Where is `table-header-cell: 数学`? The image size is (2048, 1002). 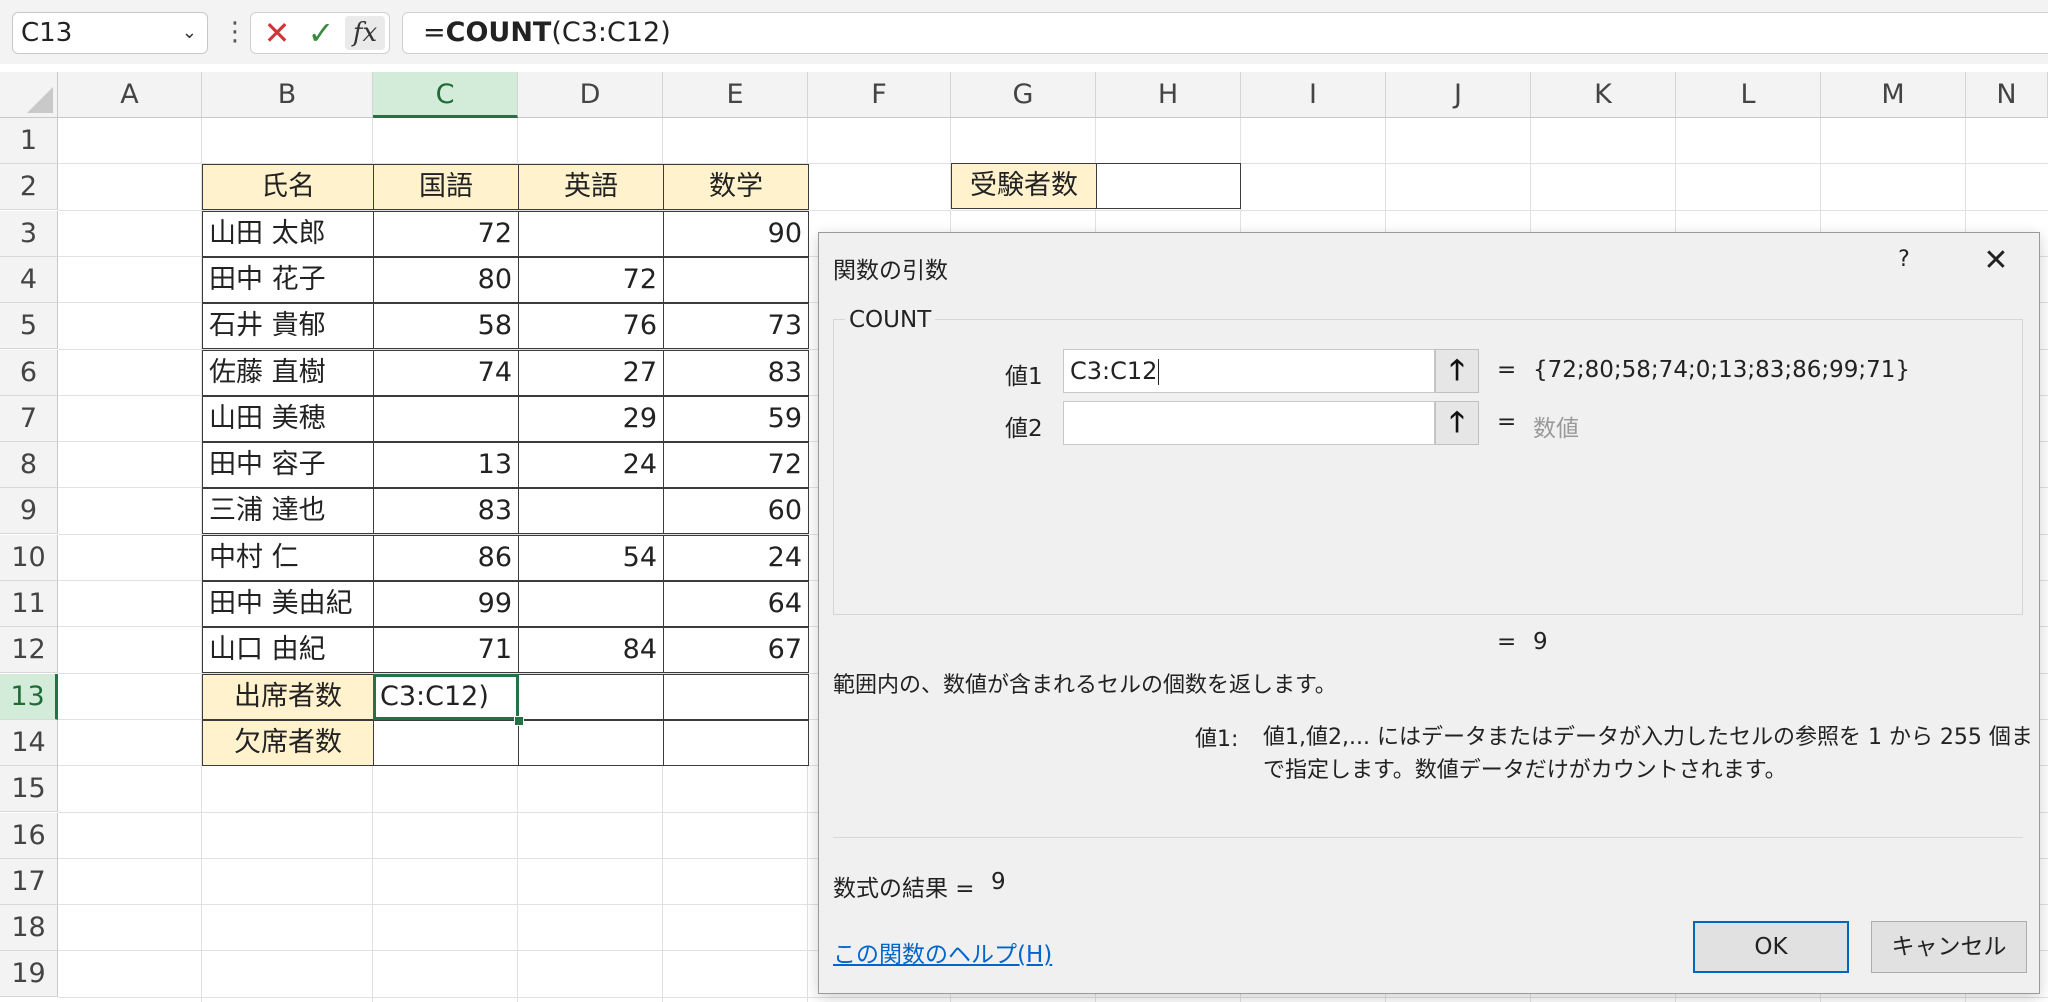
table-header-cell: 数学 is located at coordinates (736, 187).